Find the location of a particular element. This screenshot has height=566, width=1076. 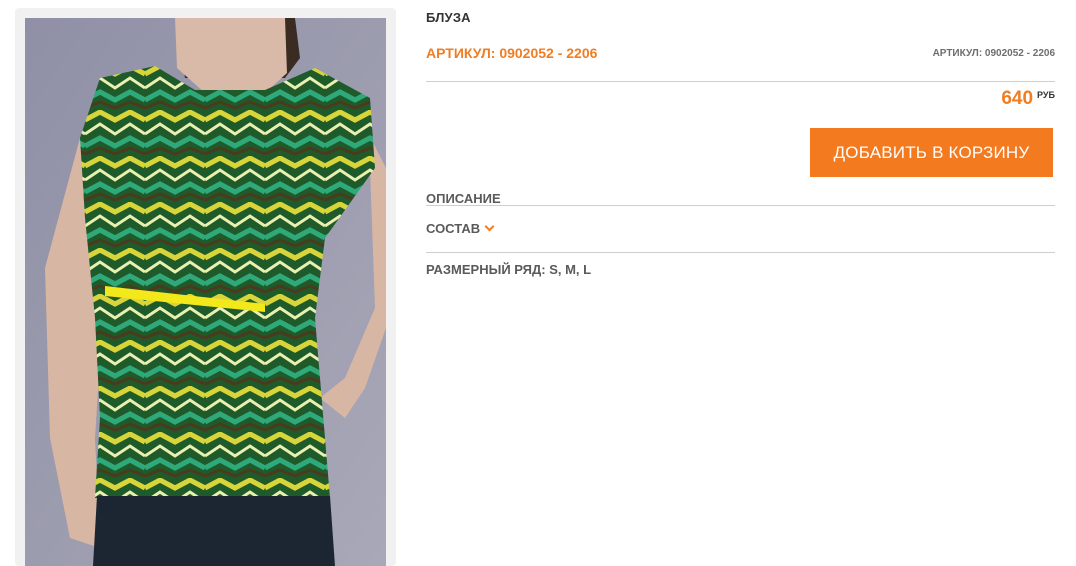

description-heading: ОПИСАНИЕ is located at coordinates (463, 198).